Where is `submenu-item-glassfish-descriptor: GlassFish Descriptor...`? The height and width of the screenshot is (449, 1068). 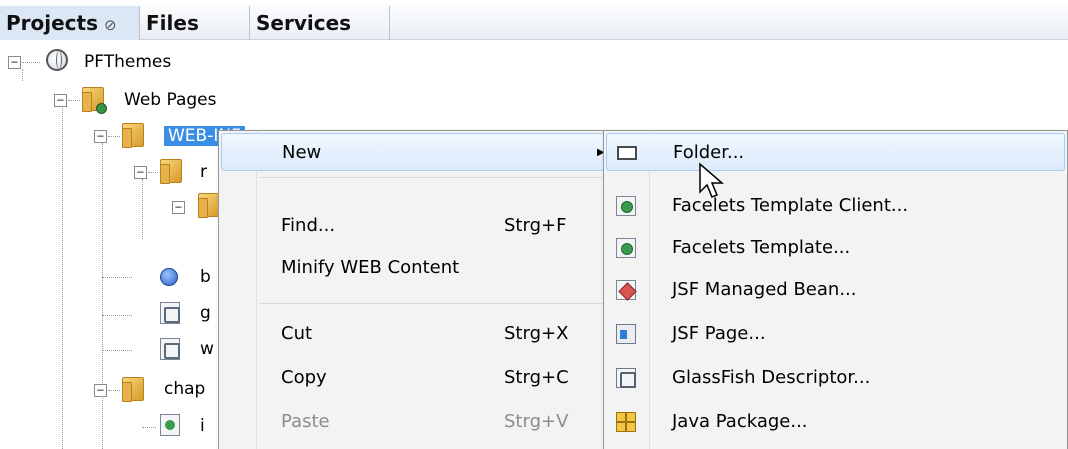 submenu-item-glassfish-descriptor: GlassFish Descriptor... is located at coordinates (835, 378).